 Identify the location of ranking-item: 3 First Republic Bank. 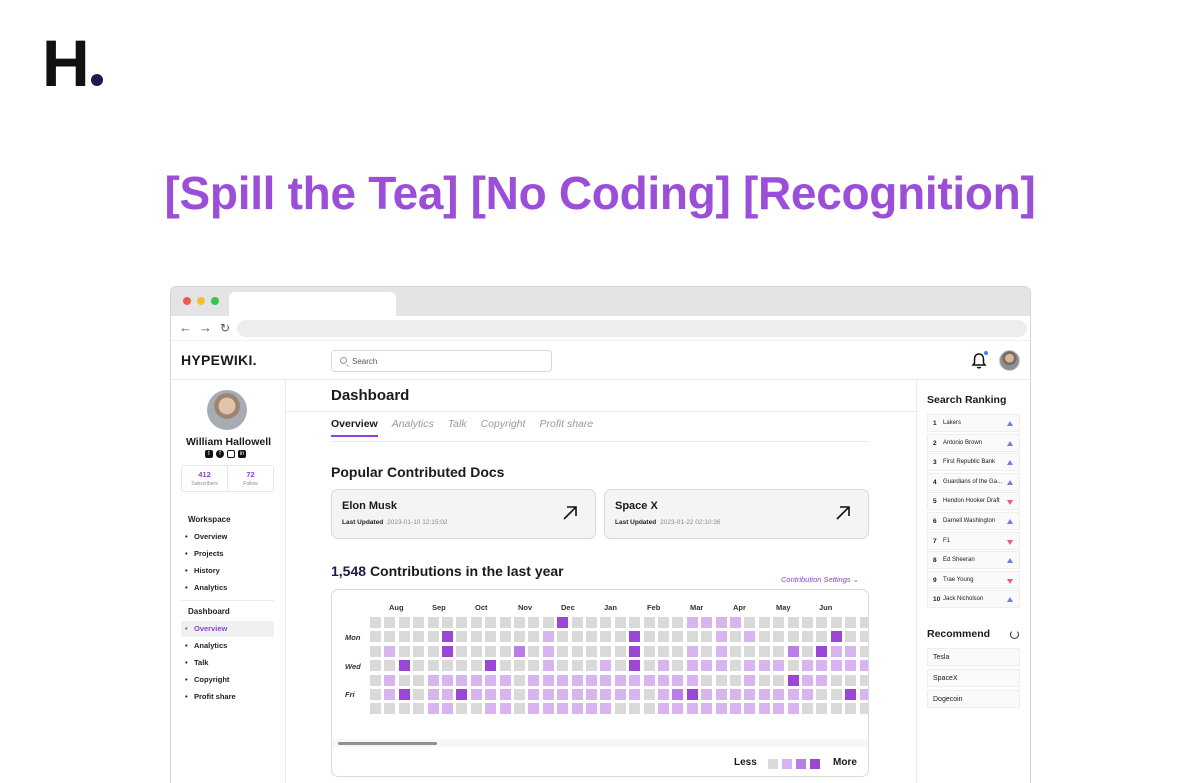
(973, 462).